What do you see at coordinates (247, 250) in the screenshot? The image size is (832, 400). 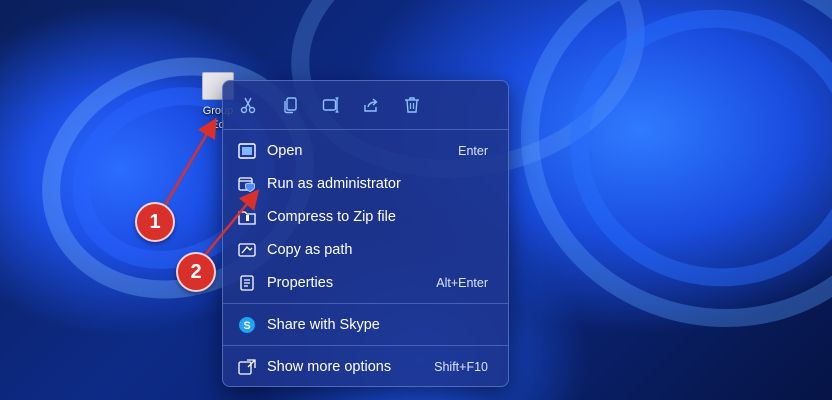 I see `copy-path-icon` at bounding box center [247, 250].